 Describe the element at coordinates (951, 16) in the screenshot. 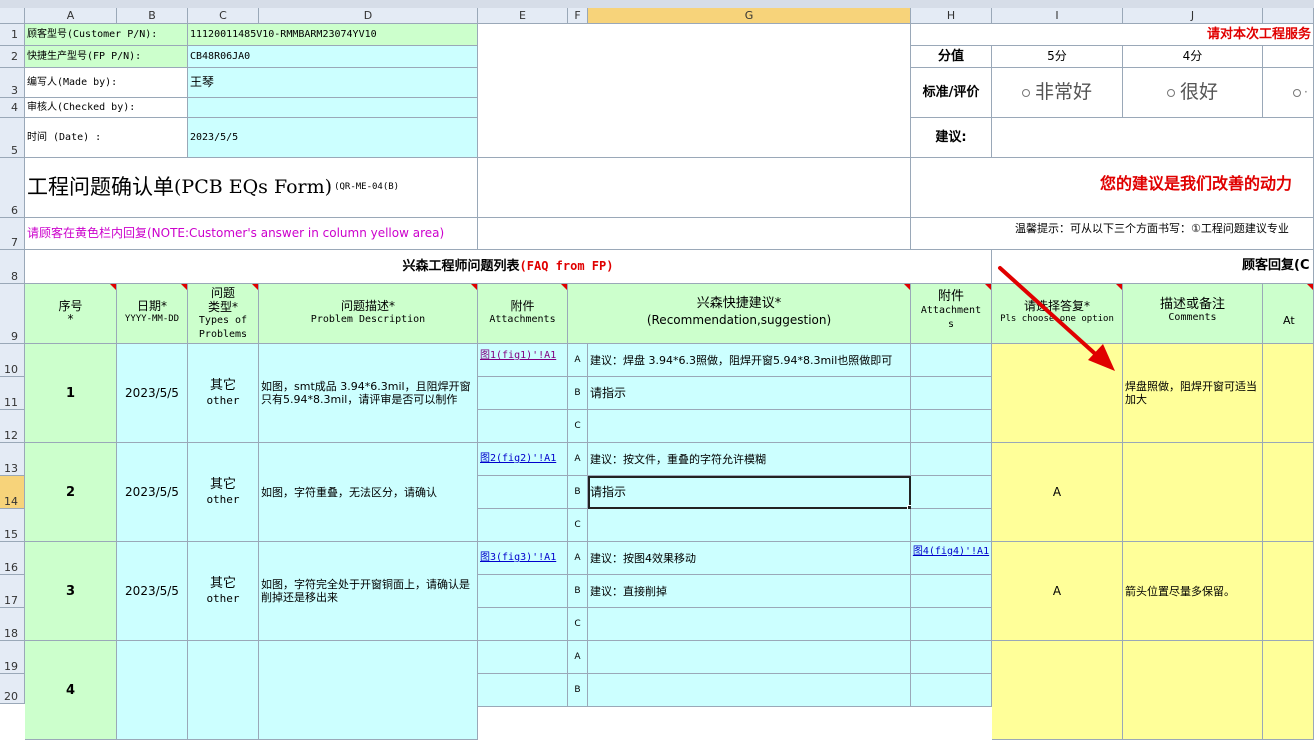

I see `column-header-h: H` at that location.